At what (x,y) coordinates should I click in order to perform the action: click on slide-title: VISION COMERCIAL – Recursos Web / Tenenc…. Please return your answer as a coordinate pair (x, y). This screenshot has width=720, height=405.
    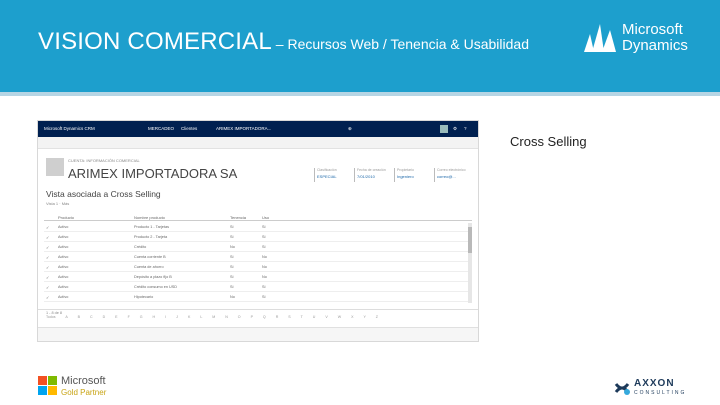
    Looking at the image, I should click on (283, 42).